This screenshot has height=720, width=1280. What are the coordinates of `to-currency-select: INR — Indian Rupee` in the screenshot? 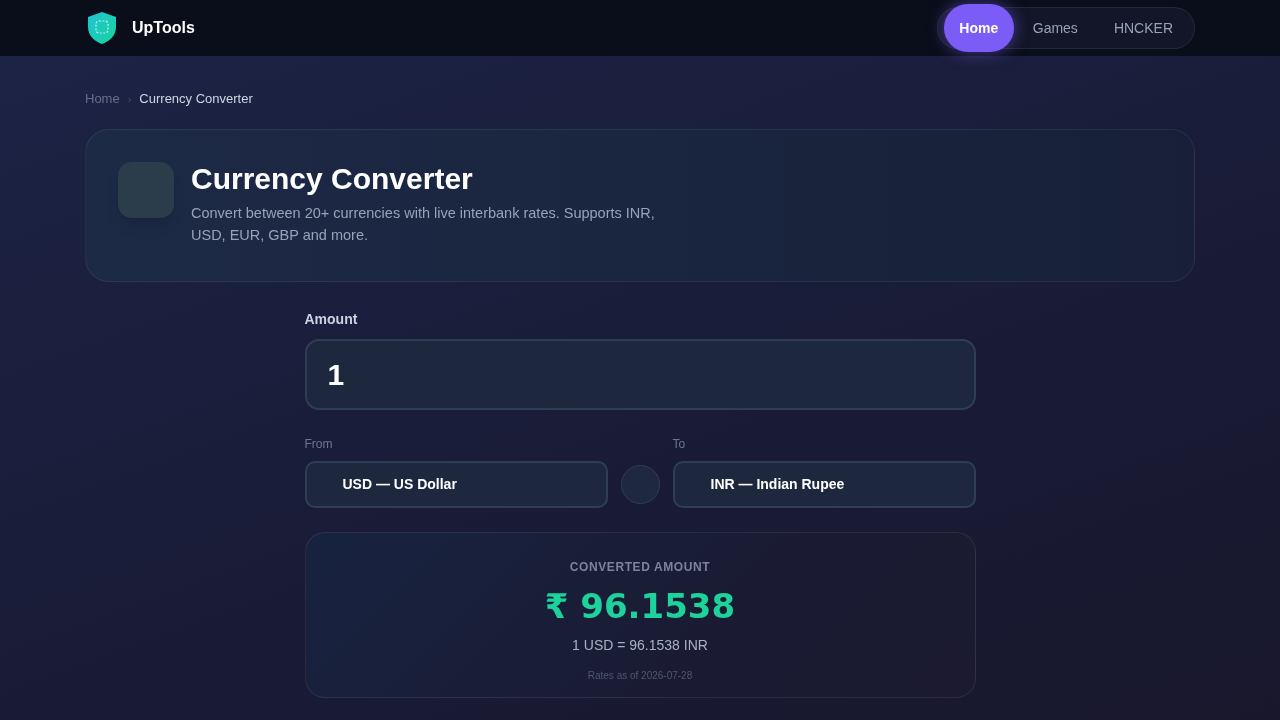 It's located at (824, 484).